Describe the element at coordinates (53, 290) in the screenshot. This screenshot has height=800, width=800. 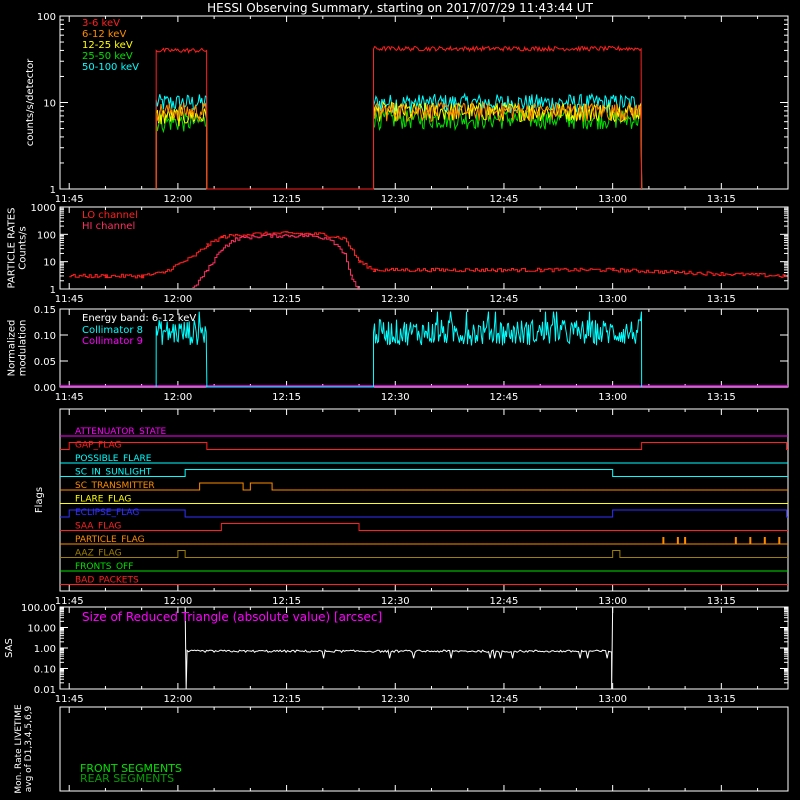
I see `particle-rates-ytick-label: 1` at that location.